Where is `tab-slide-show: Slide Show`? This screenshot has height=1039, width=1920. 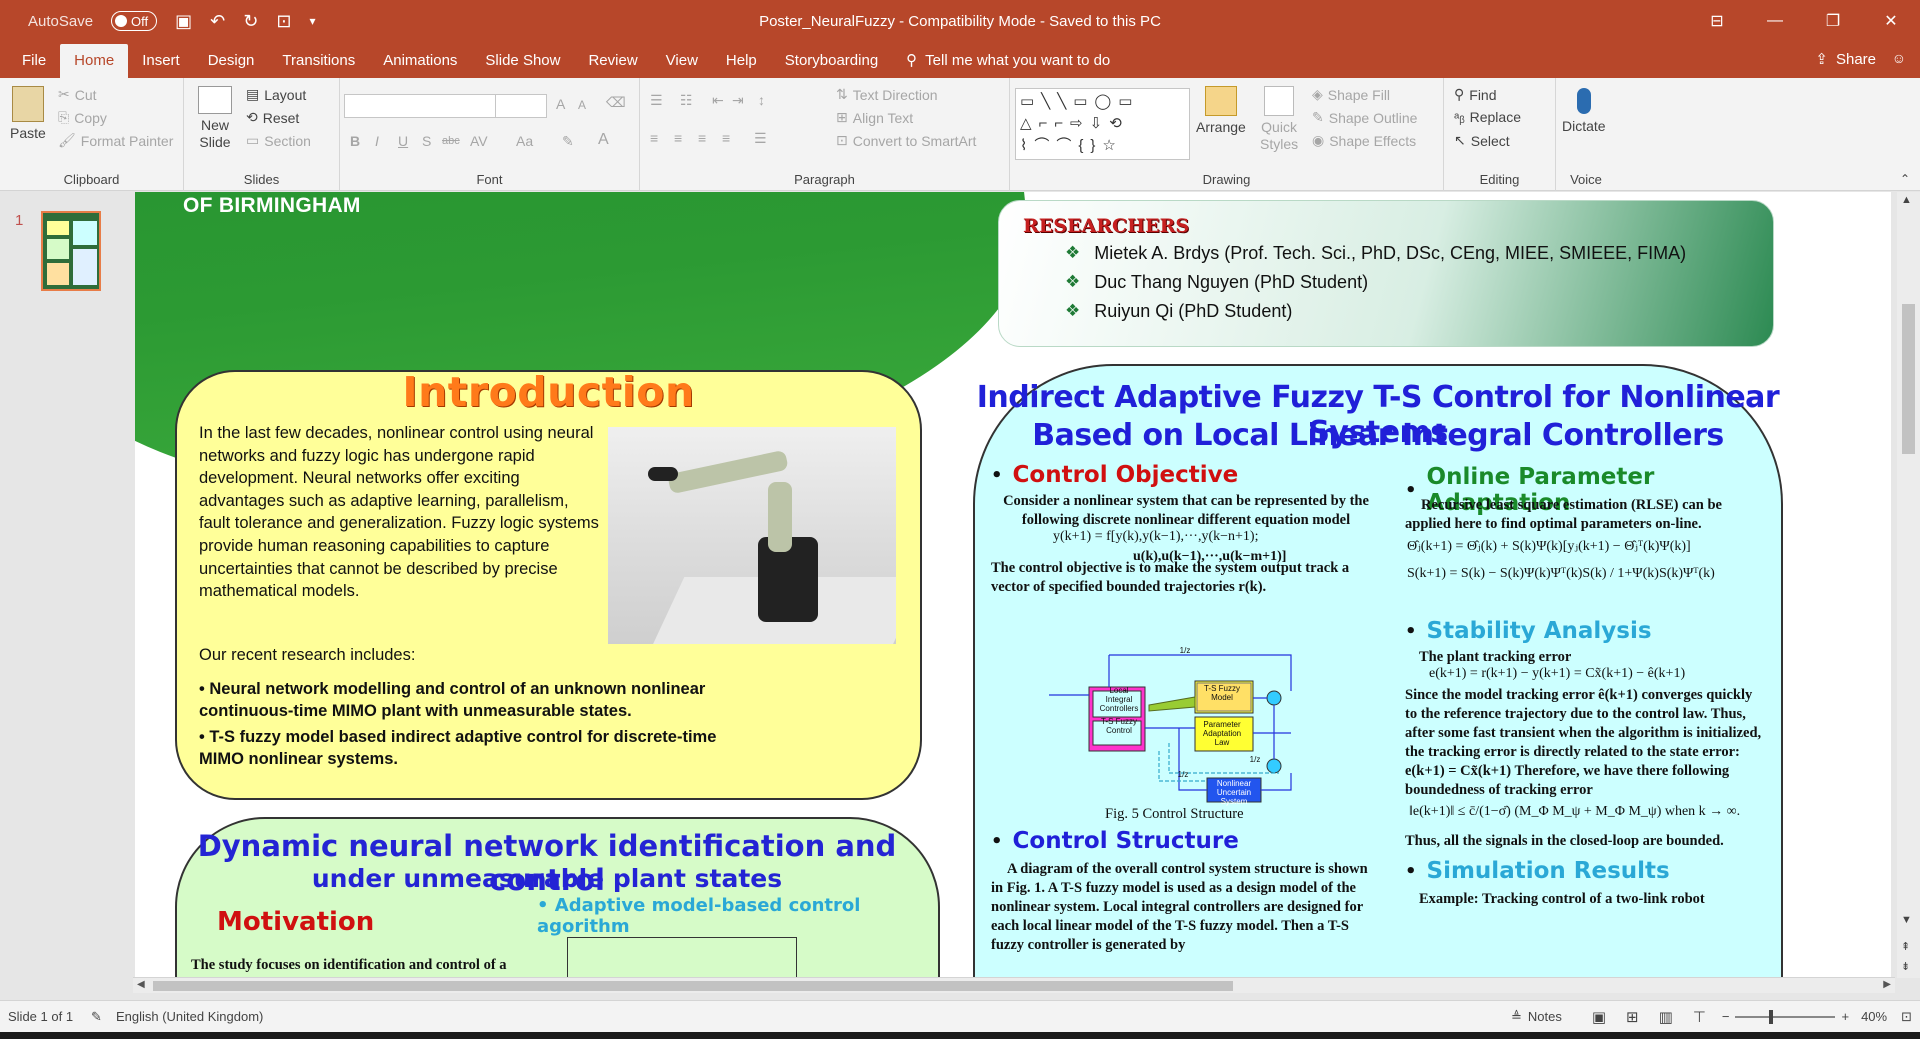
tab-slide-show: Slide Show is located at coordinates (522, 61).